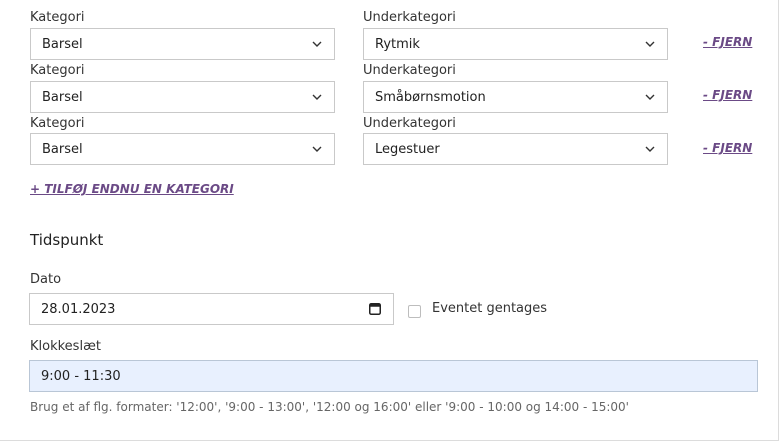  Describe the element at coordinates (515, 149) in the screenshot. I see `subcategory-select: Legestuer` at that location.